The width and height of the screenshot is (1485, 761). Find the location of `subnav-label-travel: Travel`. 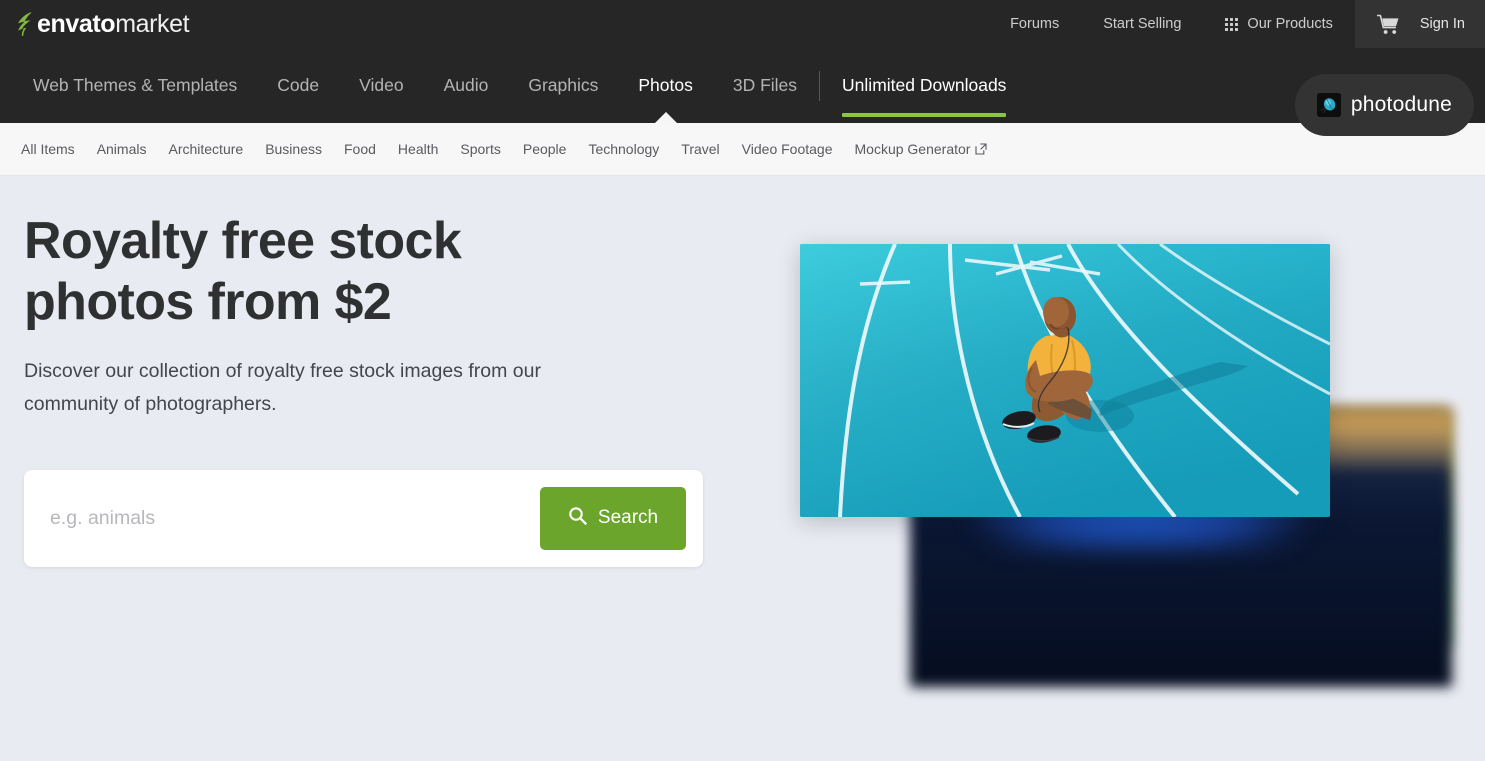

subnav-label-travel: Travel is located at coordinates (700, 149).